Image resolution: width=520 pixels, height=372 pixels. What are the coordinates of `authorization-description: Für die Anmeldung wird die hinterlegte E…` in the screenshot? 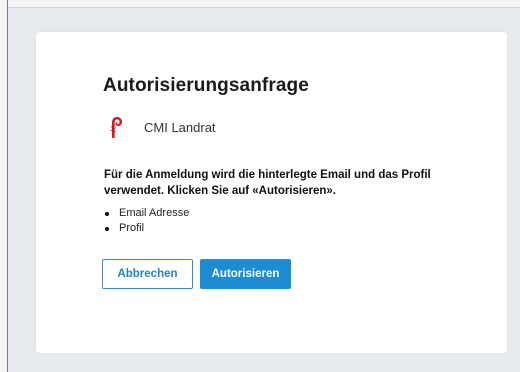 It's located at (267, 183).